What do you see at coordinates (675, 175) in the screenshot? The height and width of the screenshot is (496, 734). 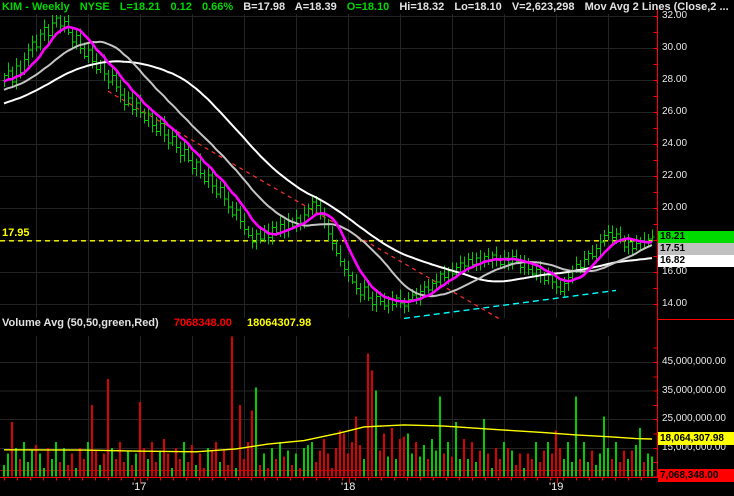 I see `price-axis-label: 22.00` at bounding box center [675, 175].